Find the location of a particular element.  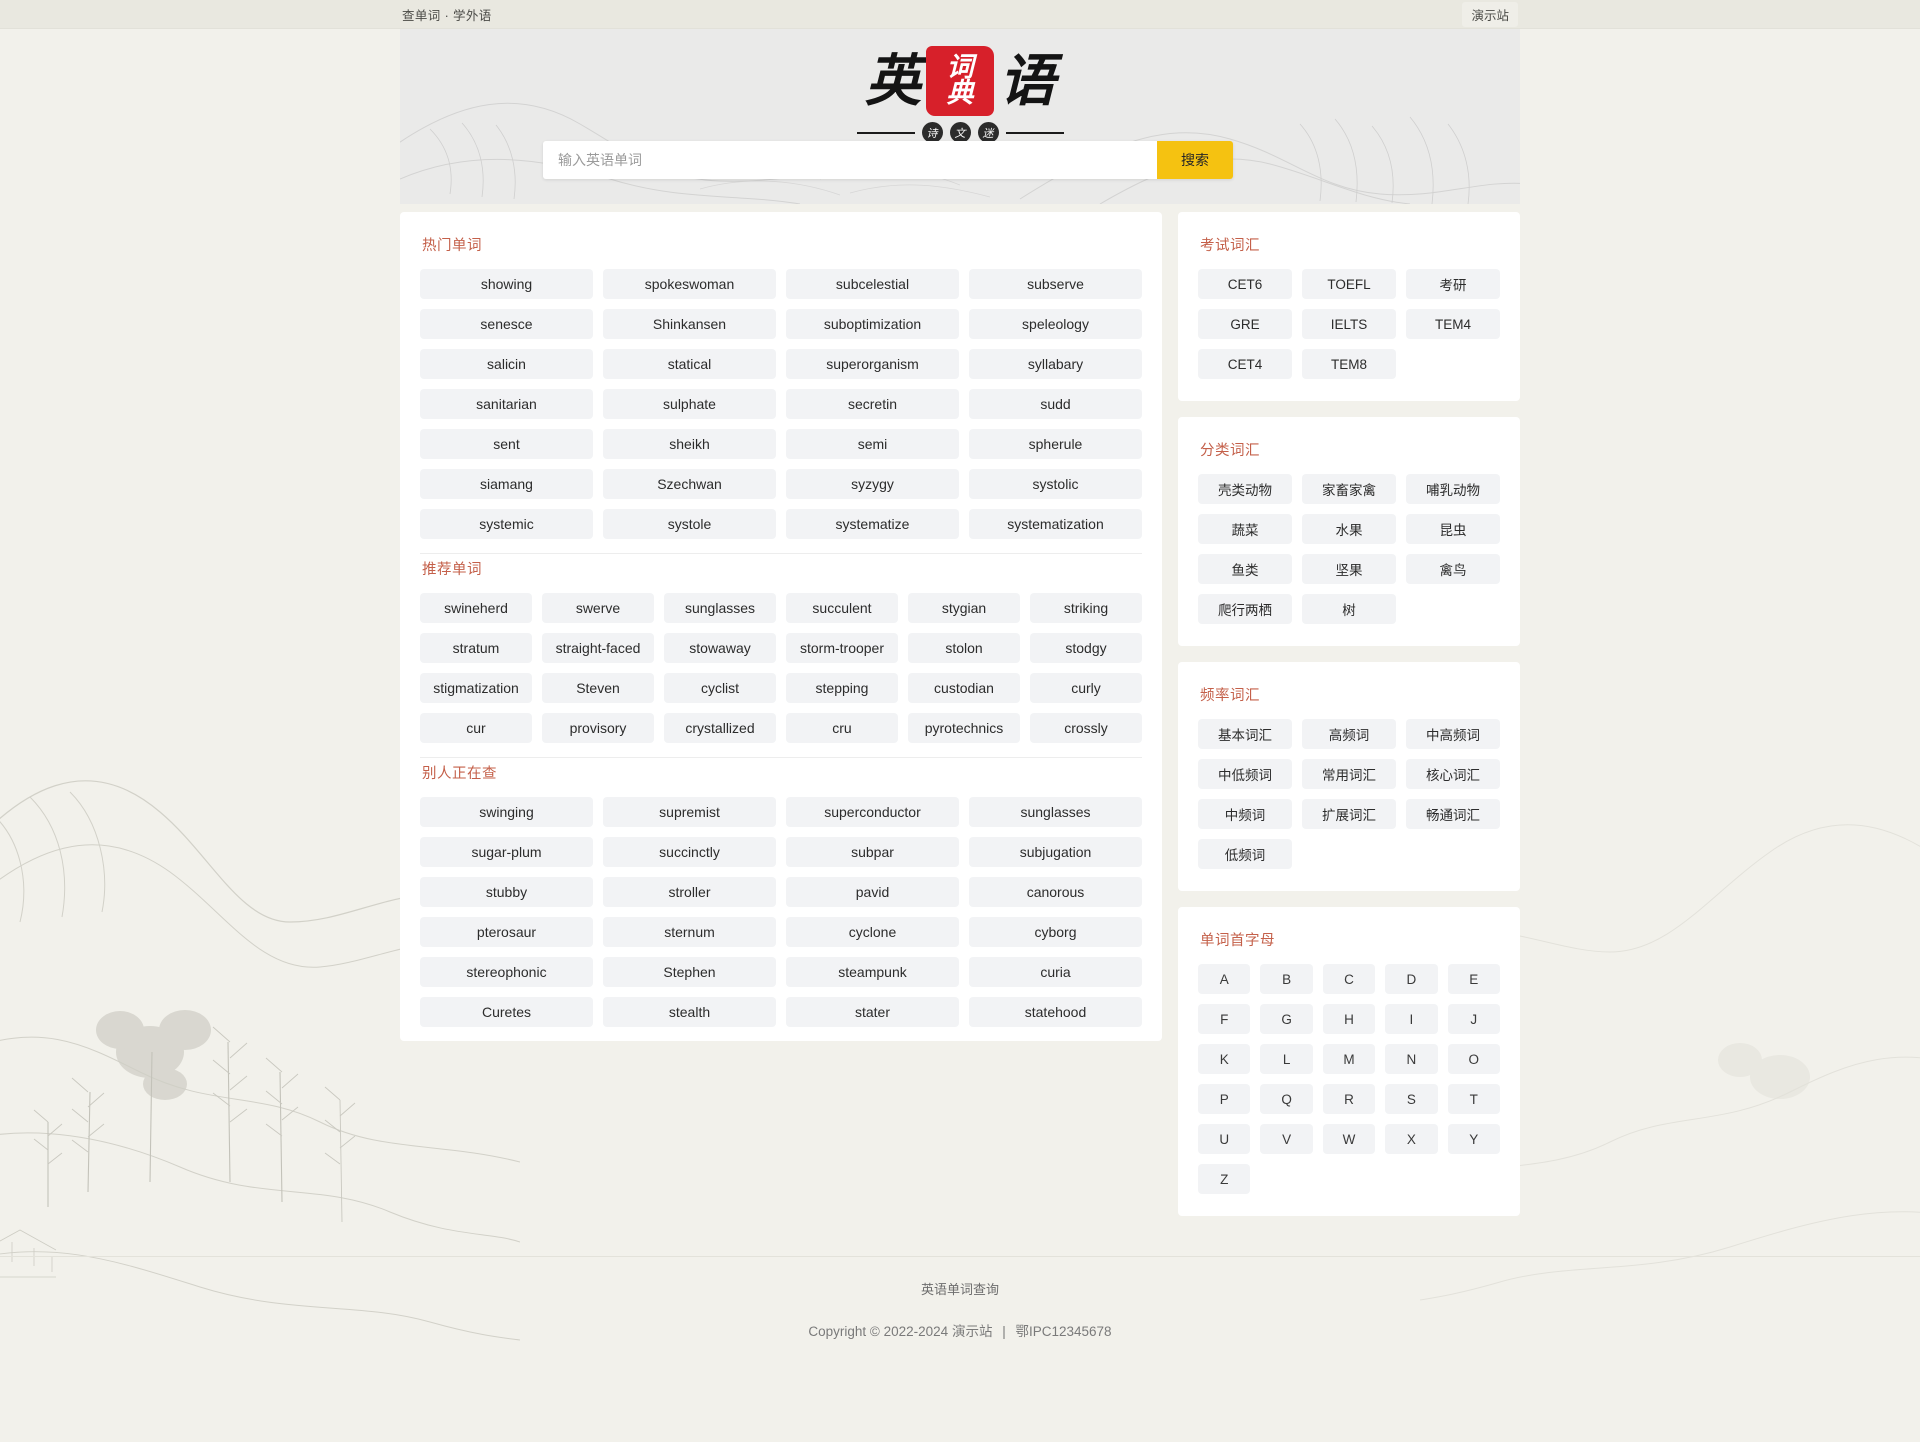

site-logo: 英 词 典 语 诗 文 迷 is located at coordinates (960, 93).